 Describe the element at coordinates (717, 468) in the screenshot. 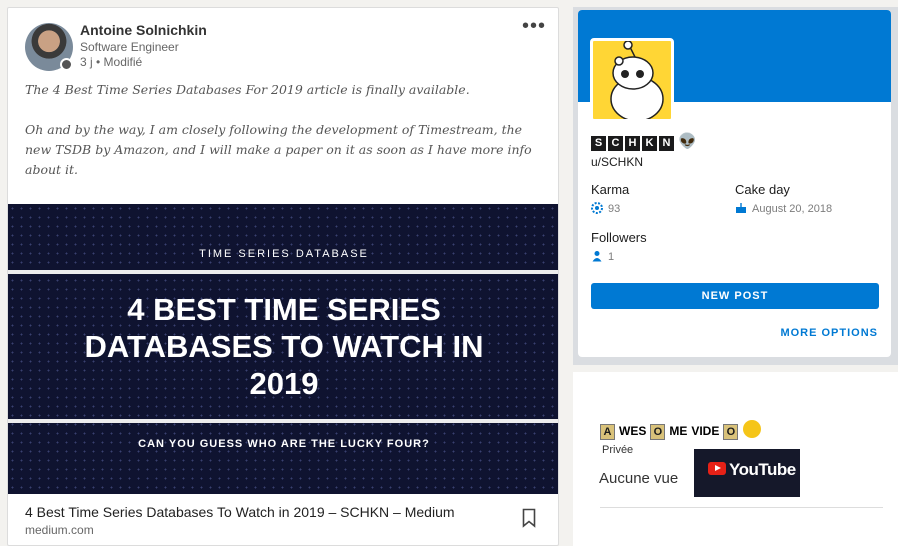

I see `play-icon` at that location.